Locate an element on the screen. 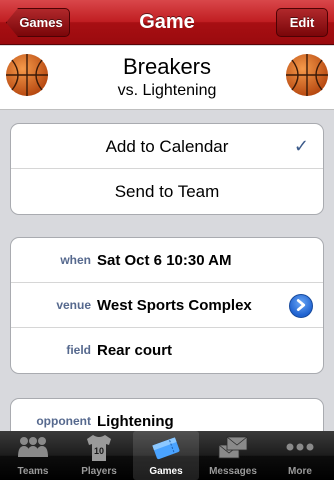 Image resolution: width=334 pixels, height=480 pixels. chevron-right-icon is located at coordinates (301, 305).